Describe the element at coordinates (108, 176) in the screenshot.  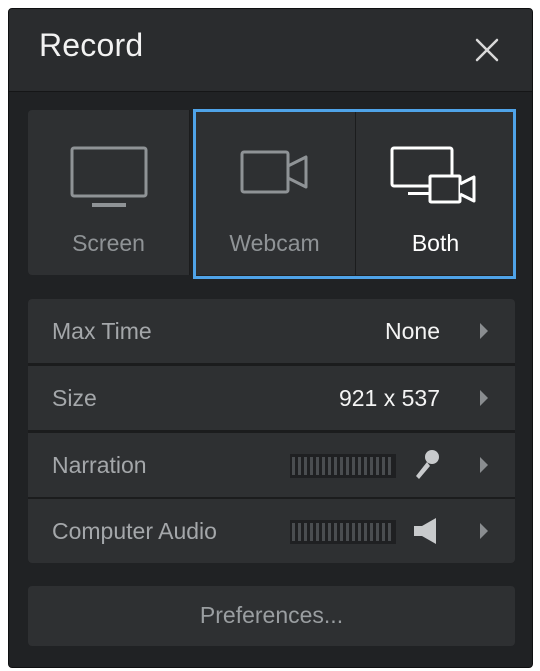
I see `monitor-icon` at that location.